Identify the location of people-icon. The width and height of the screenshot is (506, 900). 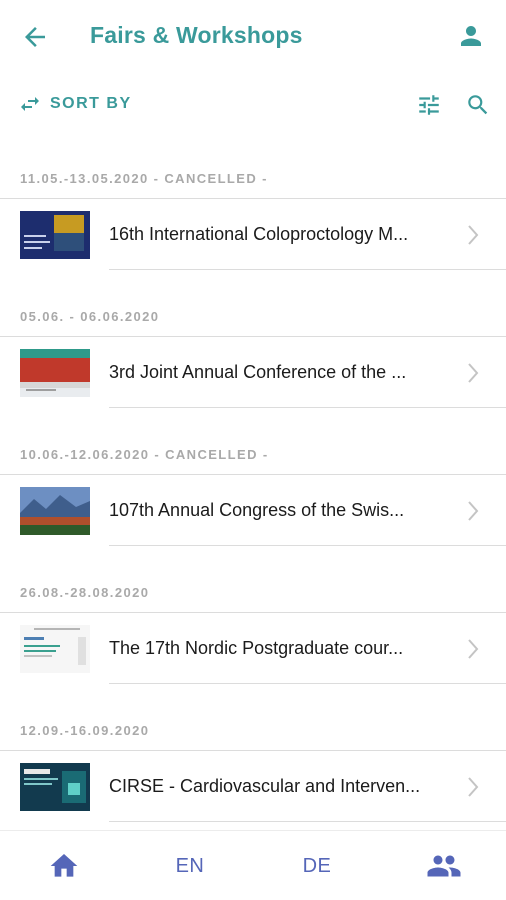
(444, 866).